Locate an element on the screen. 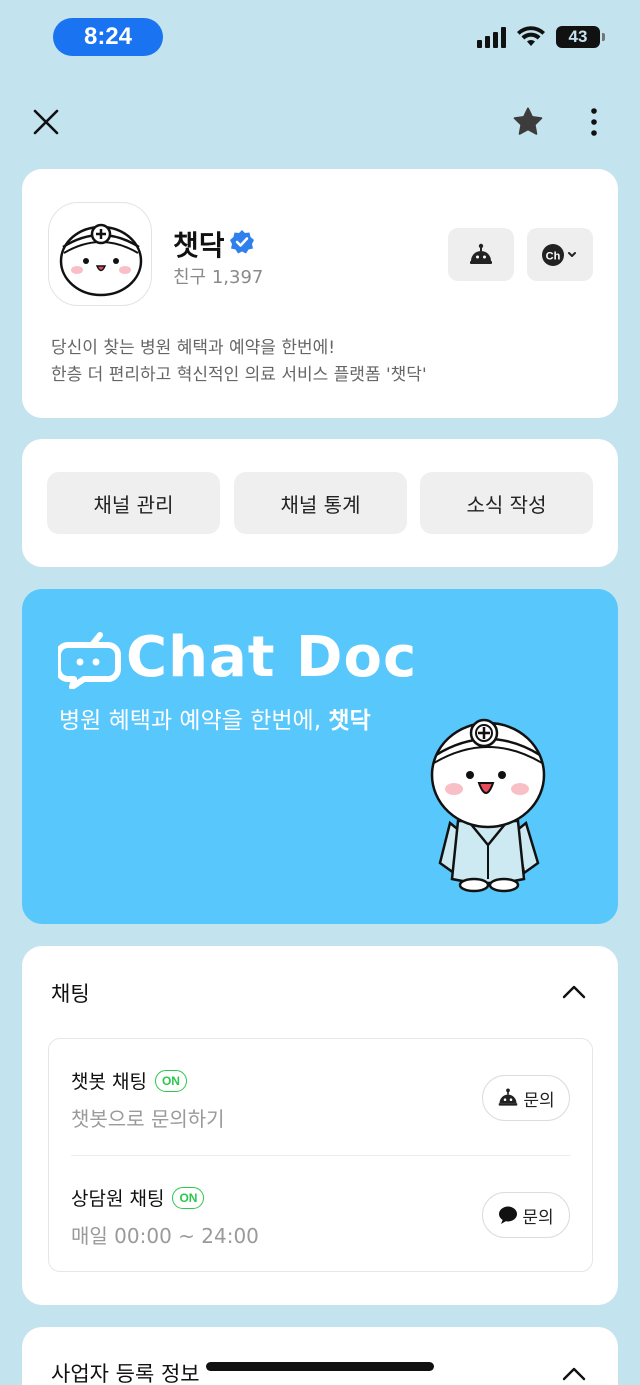 The image size is (640, 1385). agent-chat-title: 상담원 채팅 is located at coordinates (118, 1199).